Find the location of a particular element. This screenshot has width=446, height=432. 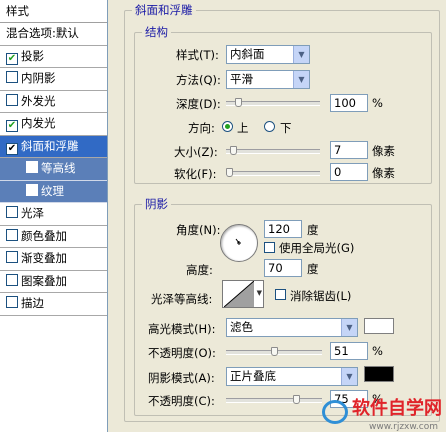

gloss-contour-picker: ▼ is located at coordinates (243, 294).